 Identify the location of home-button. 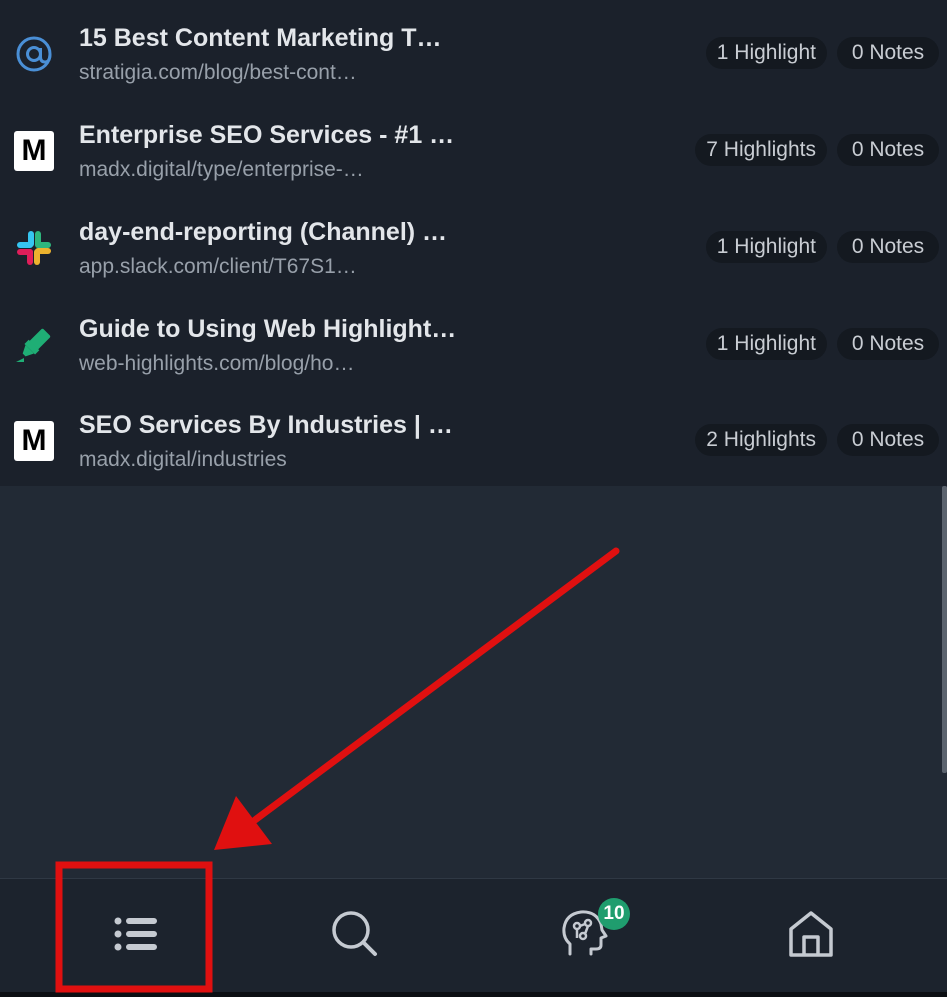
(811, 934).